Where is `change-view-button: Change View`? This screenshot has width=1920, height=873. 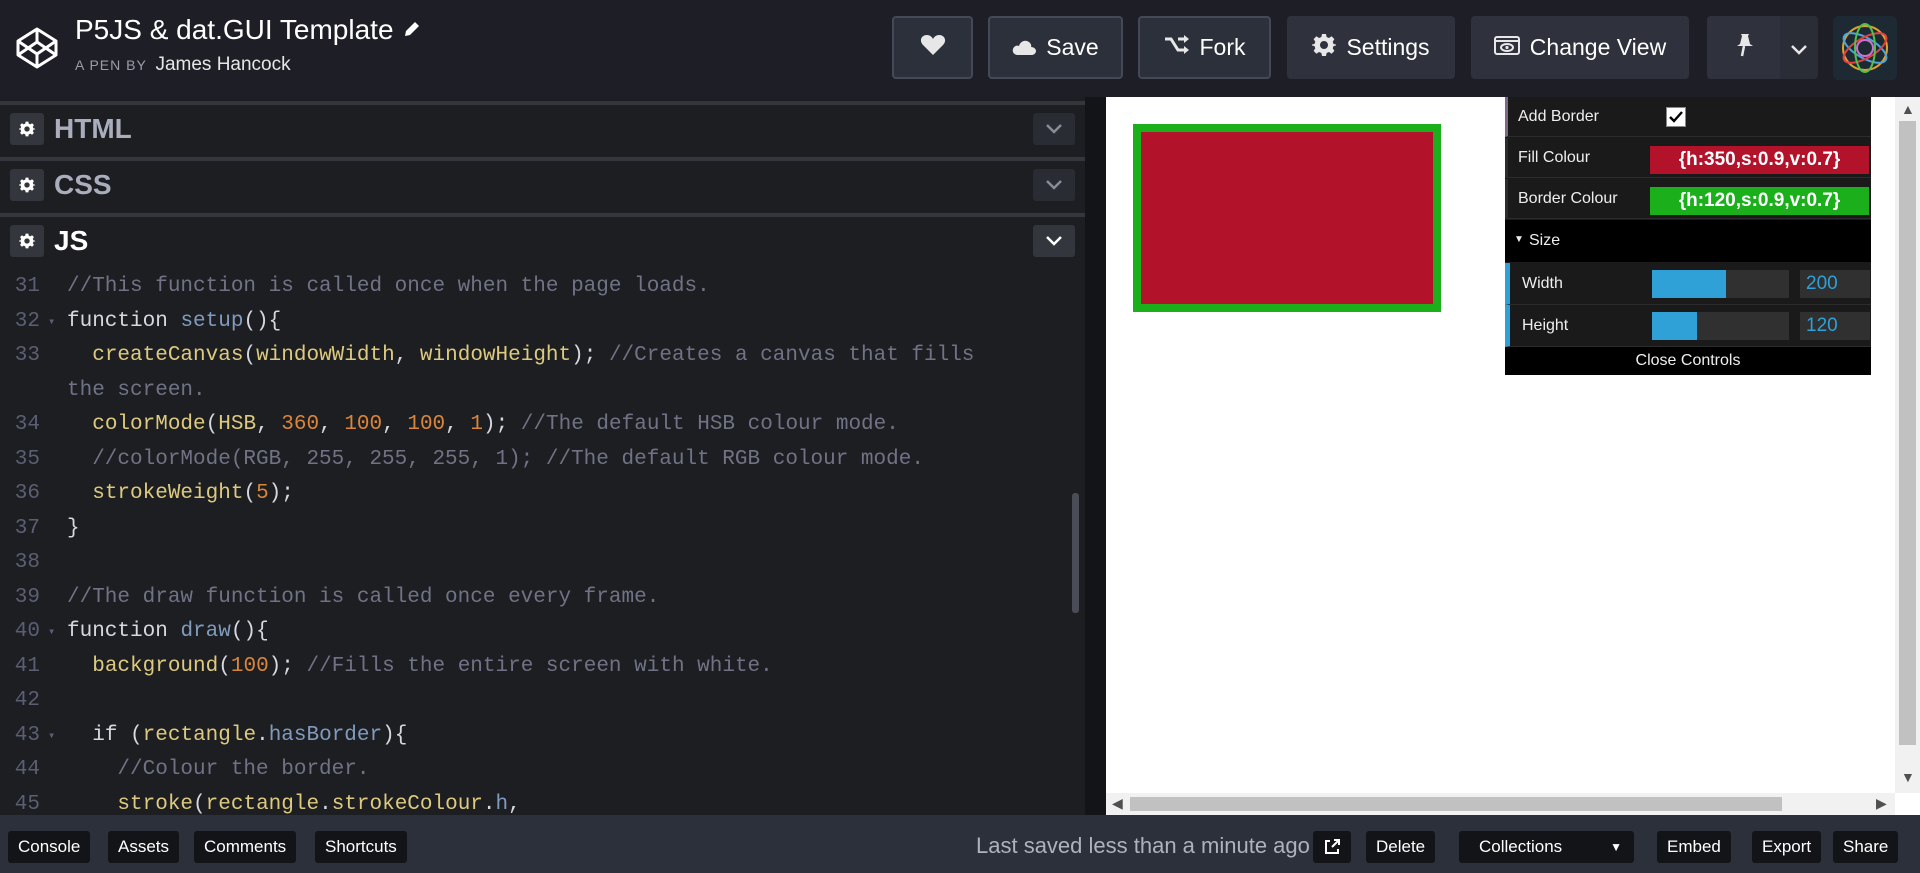
change-view-button: Change View is located at coordinates (1580, 47).